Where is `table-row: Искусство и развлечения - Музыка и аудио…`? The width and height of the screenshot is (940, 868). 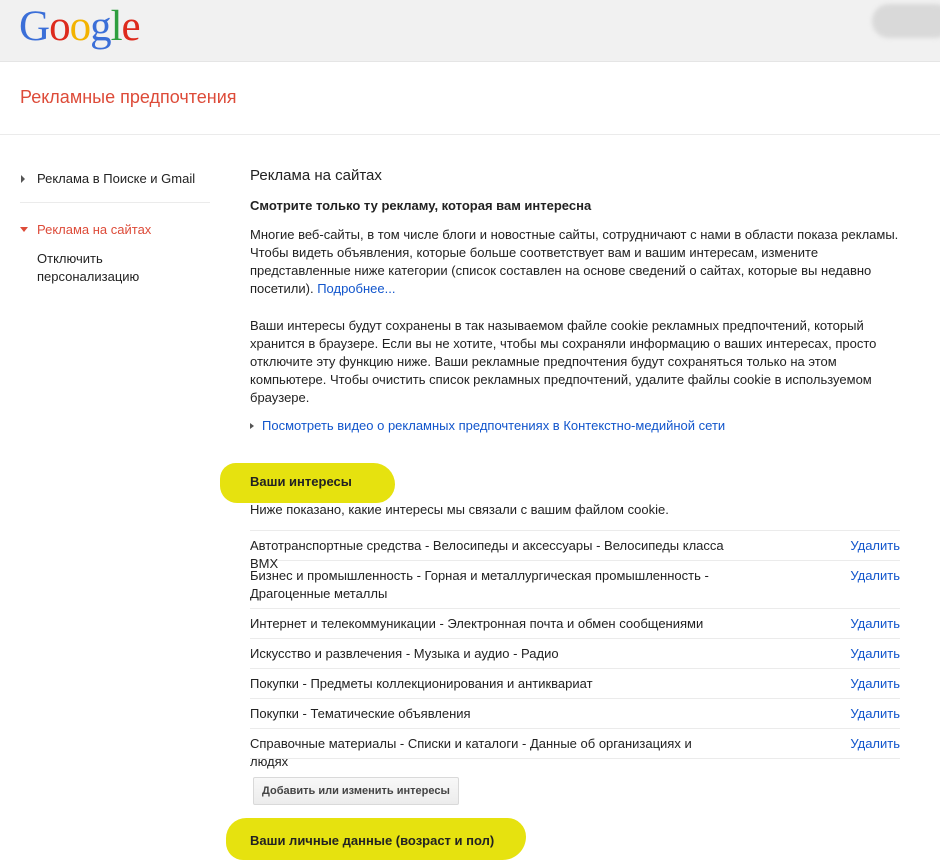
table-row: Искусство и развлечения - Музыка и аудио… is located at coordinates (575, 654).